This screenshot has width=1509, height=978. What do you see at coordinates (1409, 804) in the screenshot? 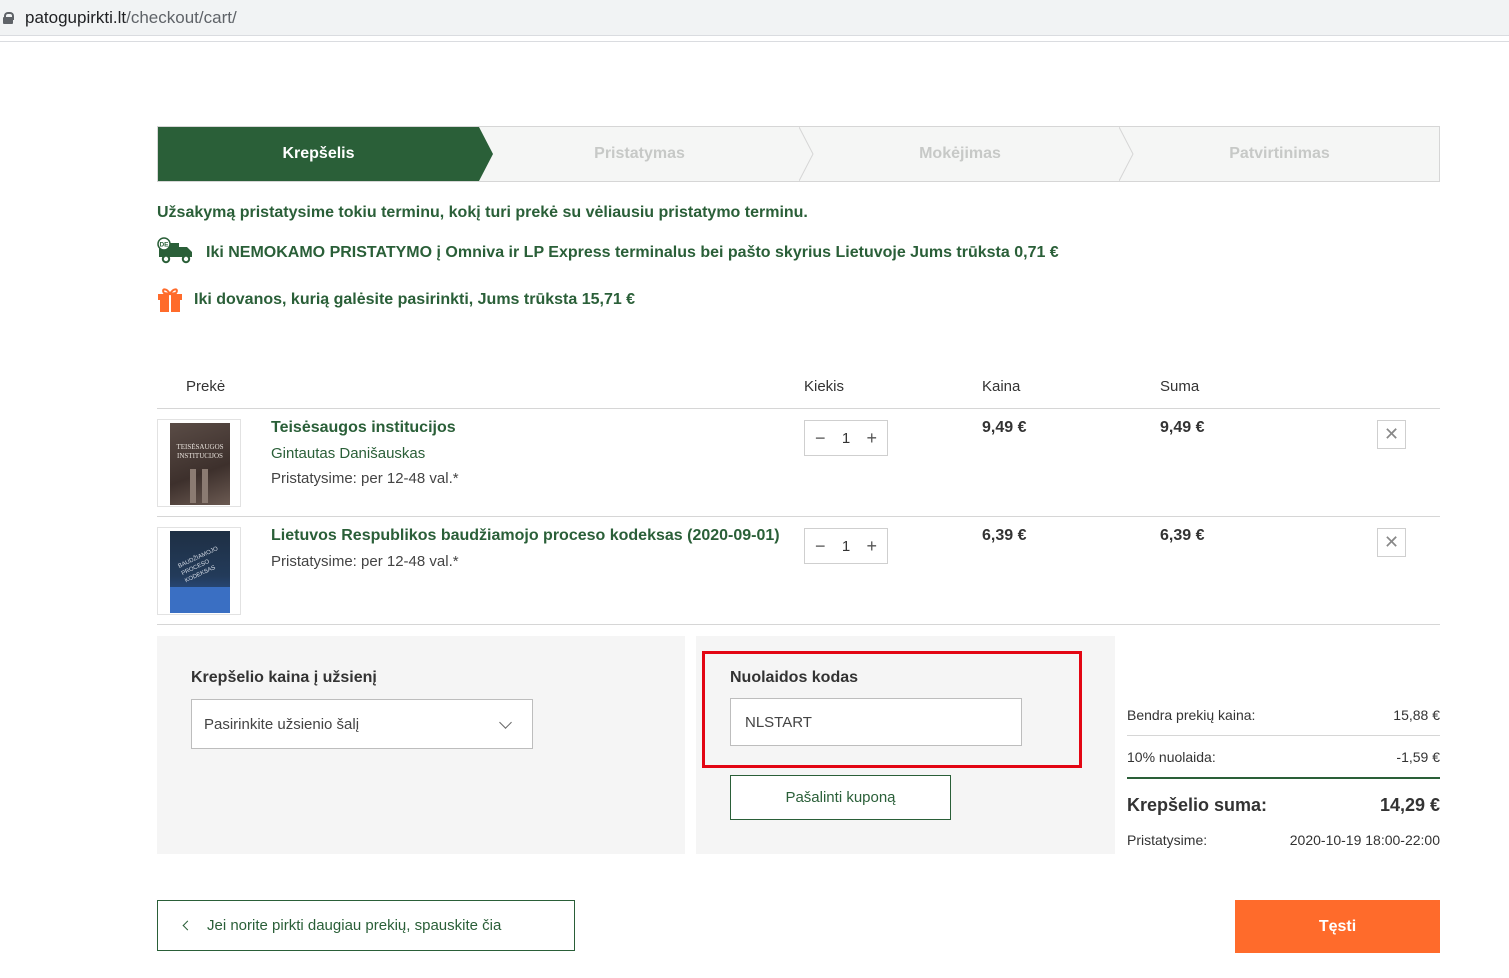
I see `total-value: 14,29 €` at bounding box center [1409, 804].